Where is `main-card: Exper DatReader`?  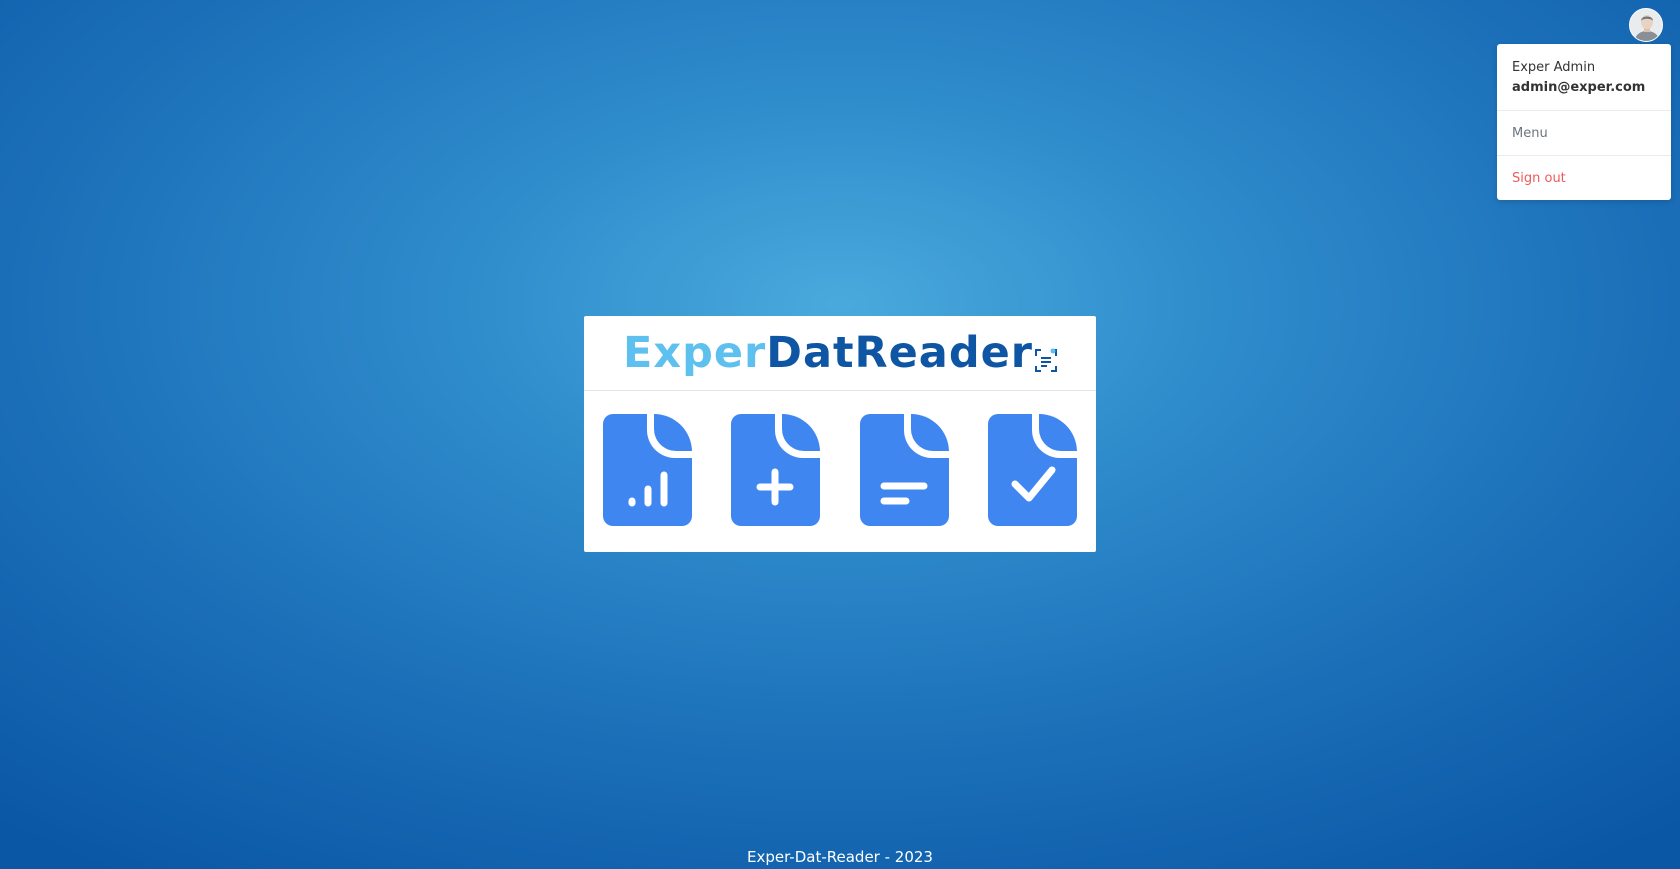 main-card: Exper DatReader is located at coordinates (840, 434).